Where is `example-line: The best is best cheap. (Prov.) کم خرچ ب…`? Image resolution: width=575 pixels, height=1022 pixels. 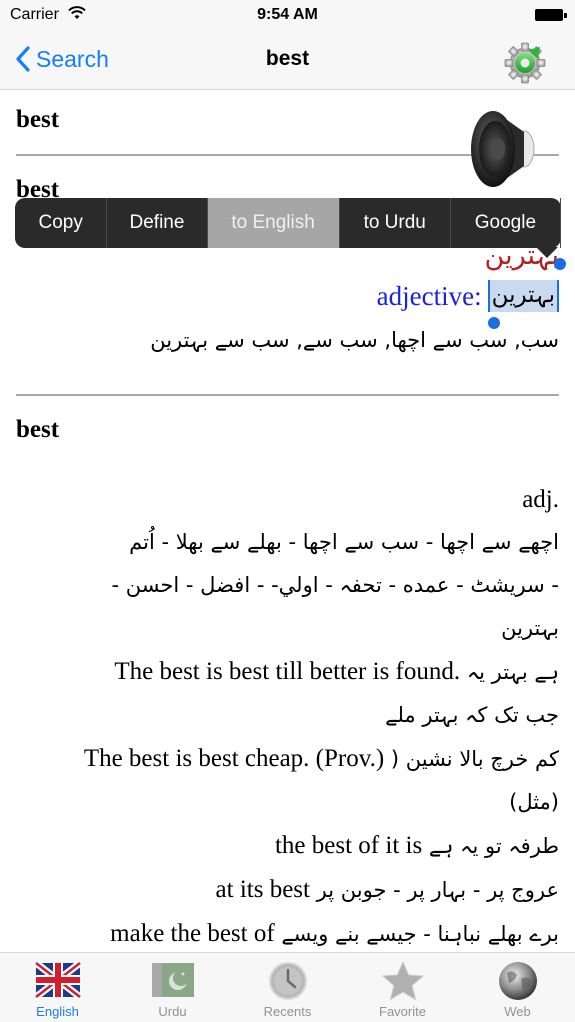
example-line: The best is best cheap. (Prov.) کم خرچ ب… is located at coordinates (287, 759).